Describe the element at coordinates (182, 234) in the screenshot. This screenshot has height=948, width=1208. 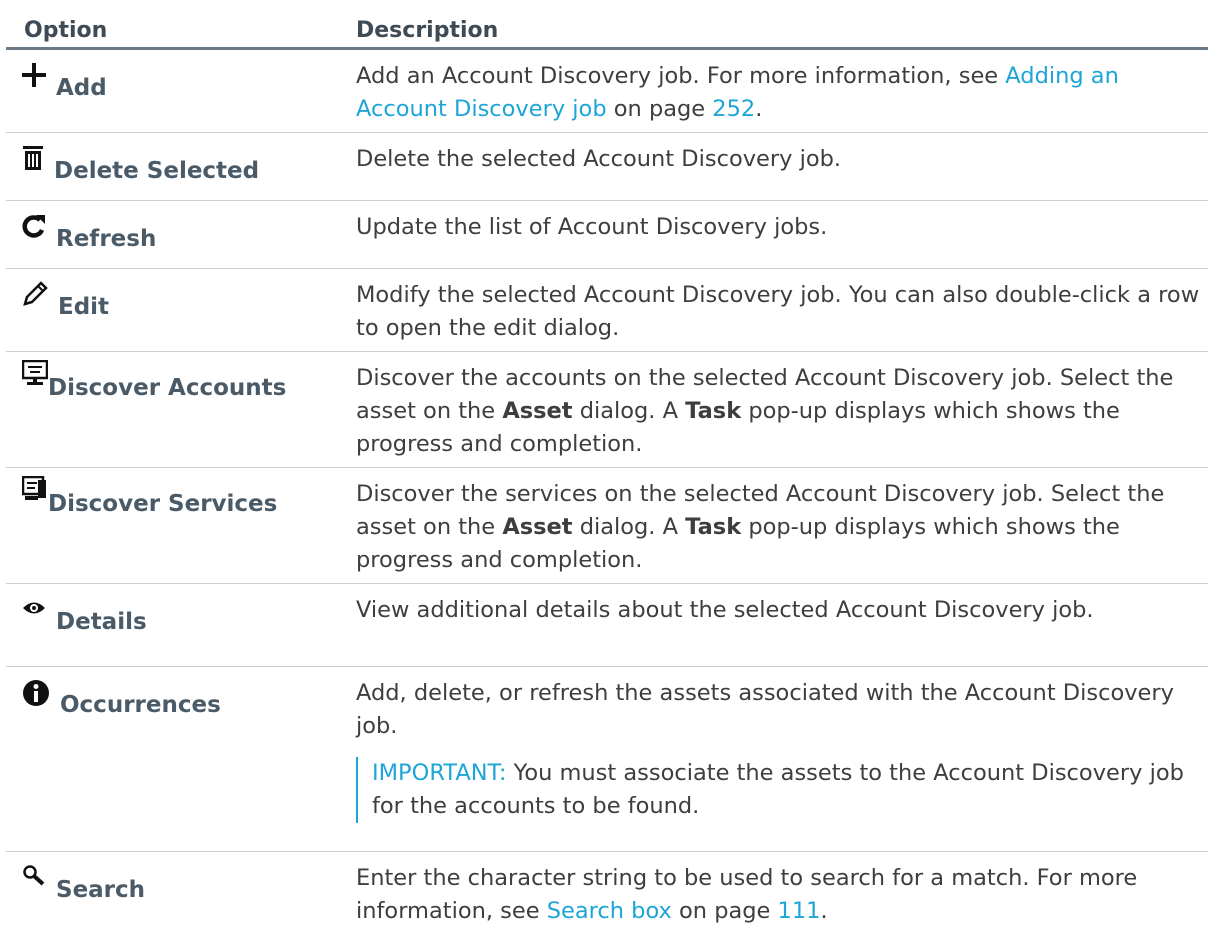
I see `option-refresh: Refresh` at that location.